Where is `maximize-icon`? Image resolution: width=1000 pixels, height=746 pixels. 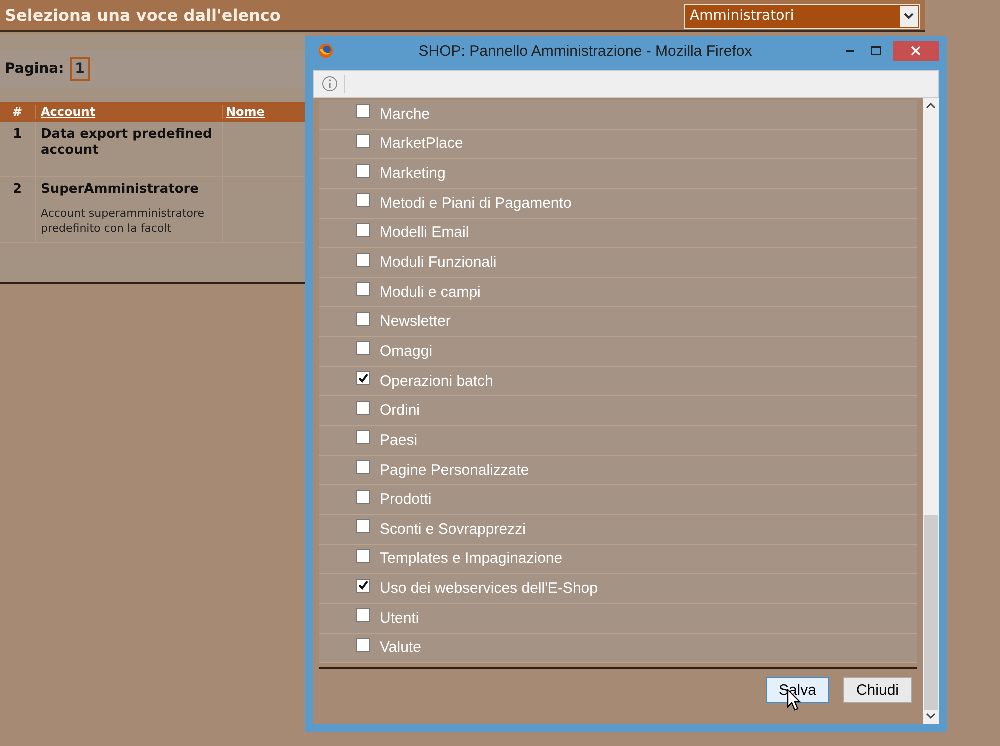
maximize-icon is located at coordinates (876, 51).